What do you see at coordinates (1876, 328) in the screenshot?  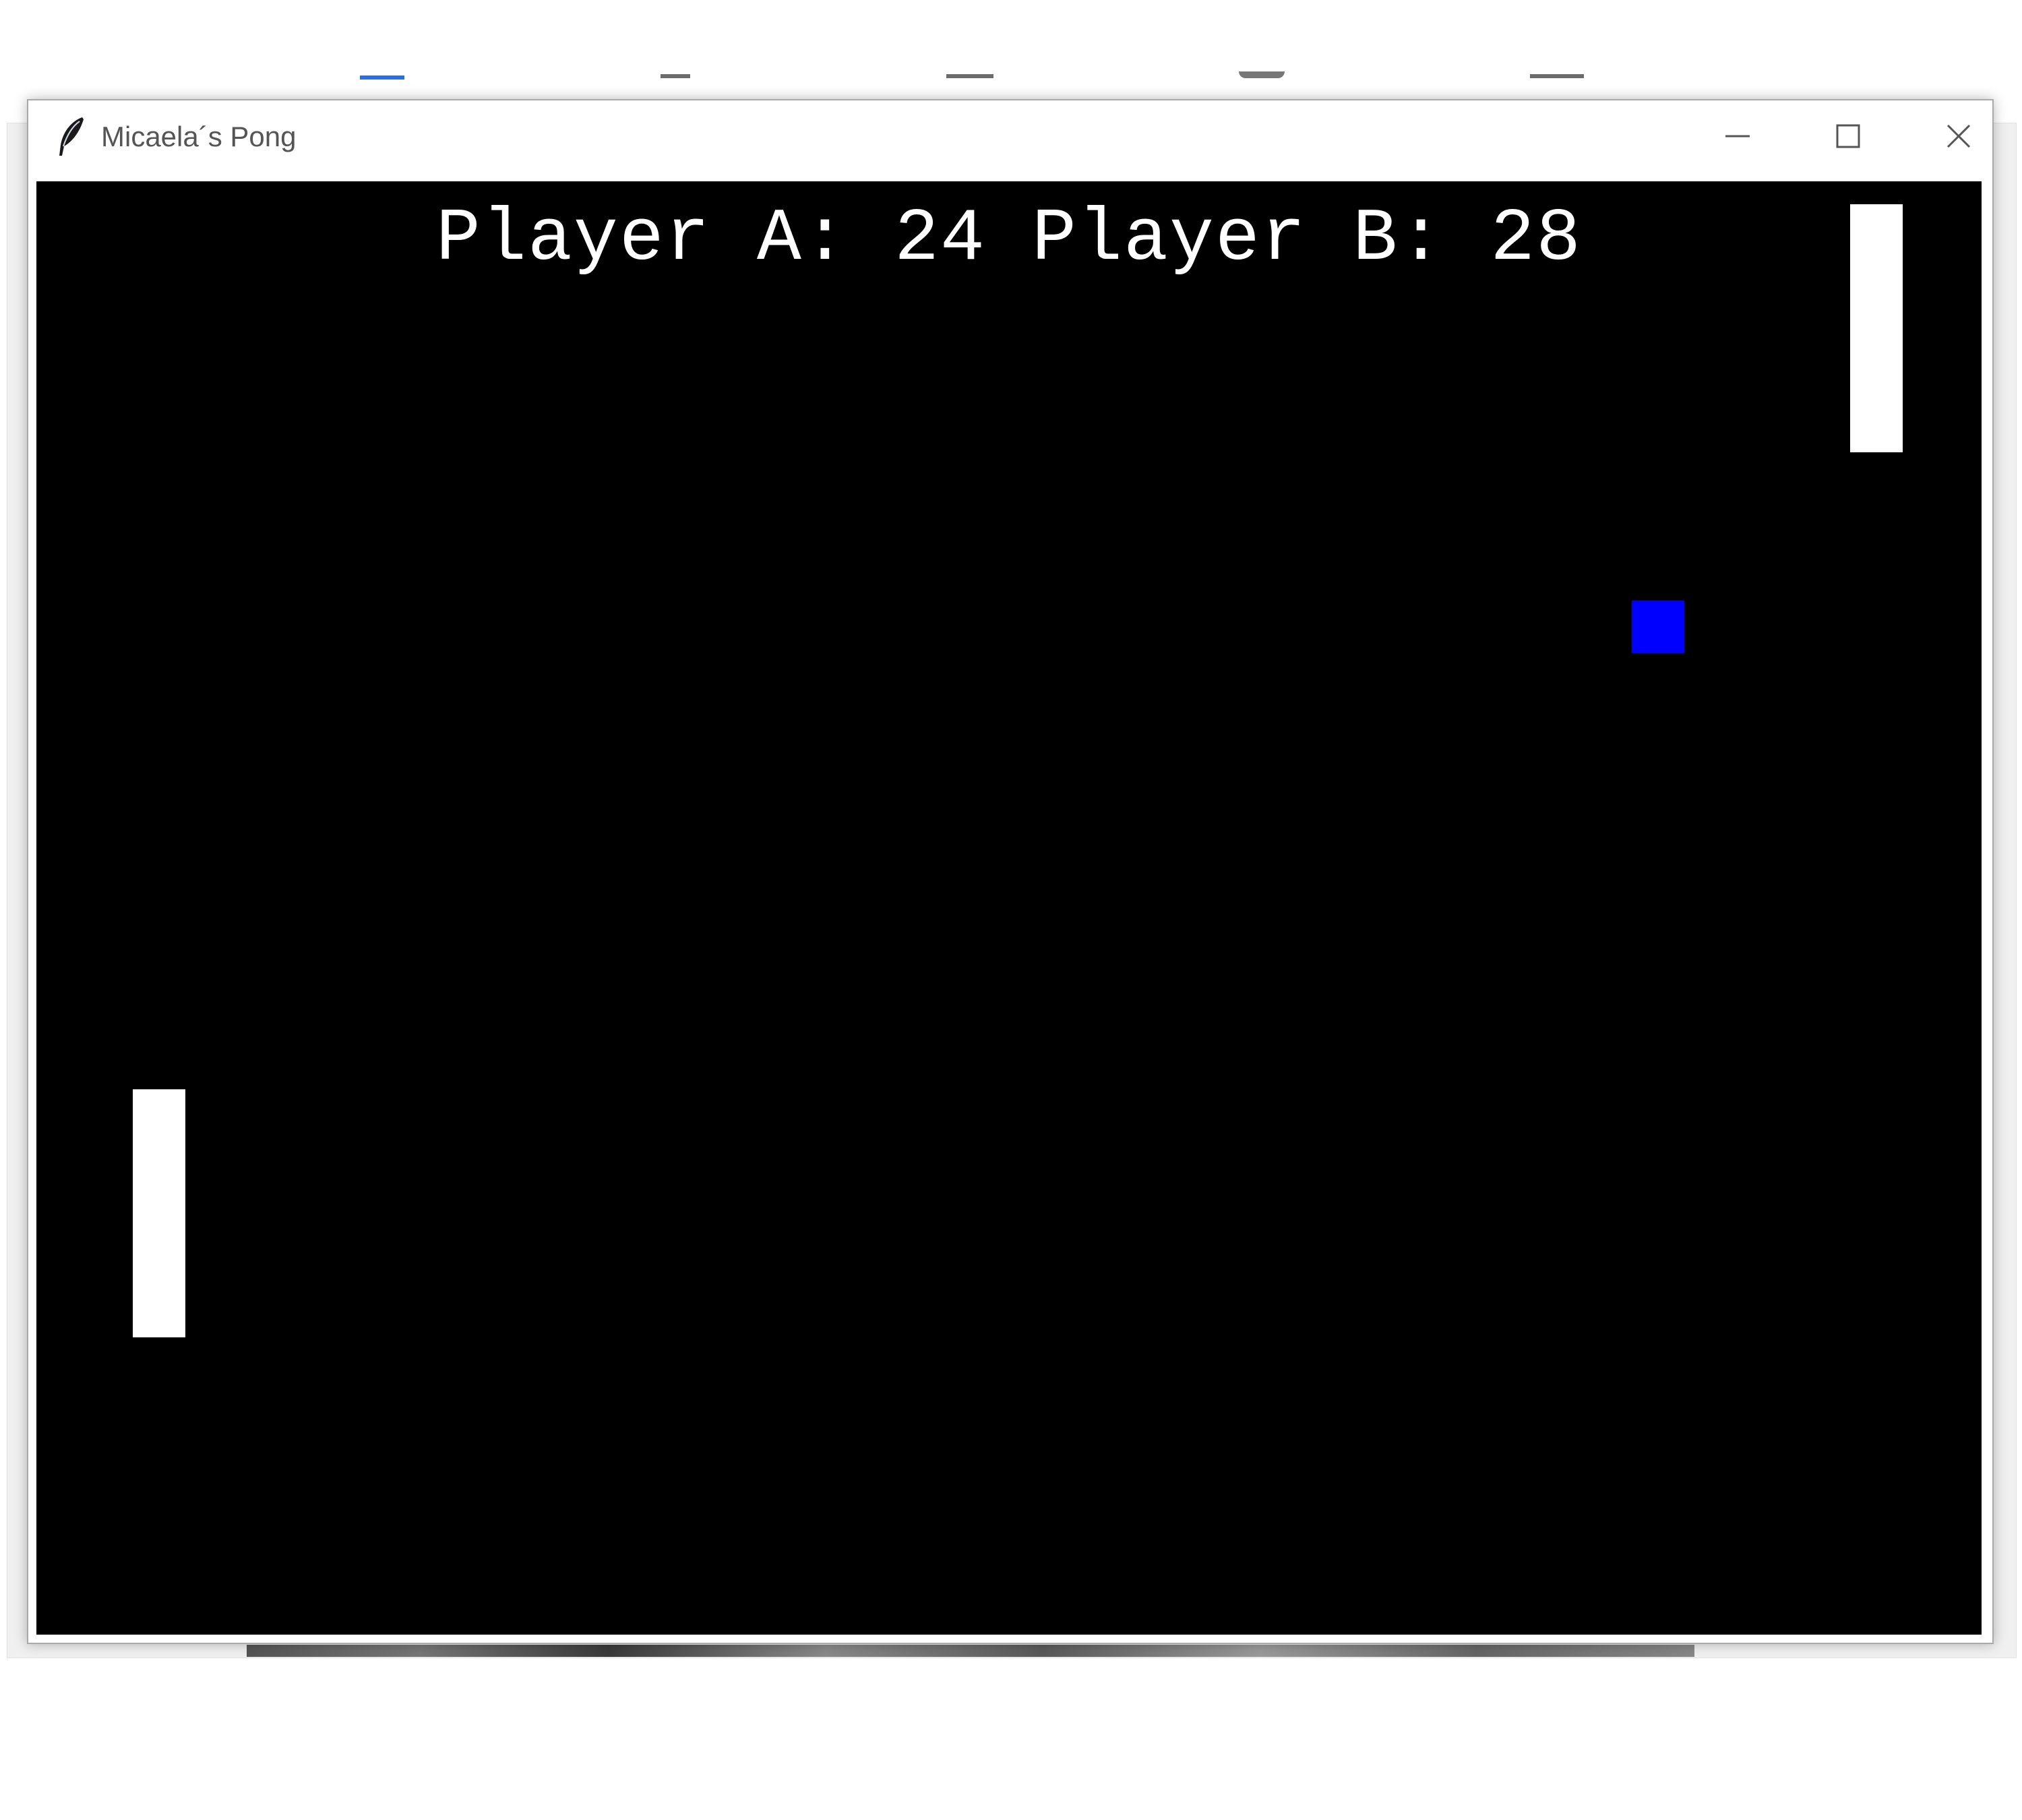 I see `paddle-b` at bounding box center [1876, 328].